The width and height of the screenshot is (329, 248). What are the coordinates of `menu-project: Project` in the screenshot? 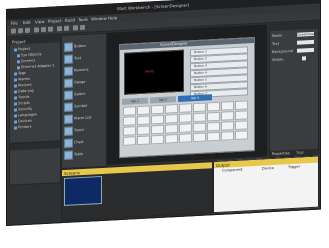 It's located at (55, 21).